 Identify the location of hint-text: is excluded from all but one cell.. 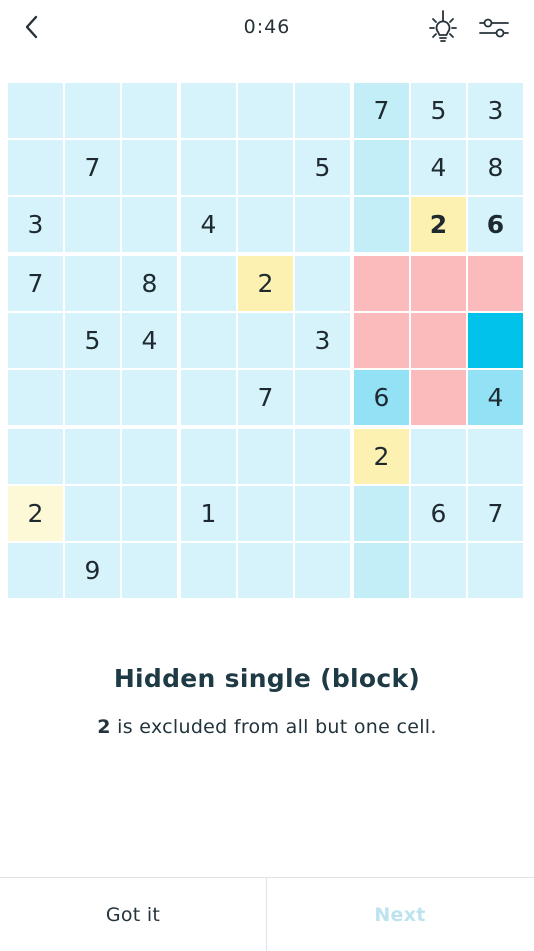
(277, 727).